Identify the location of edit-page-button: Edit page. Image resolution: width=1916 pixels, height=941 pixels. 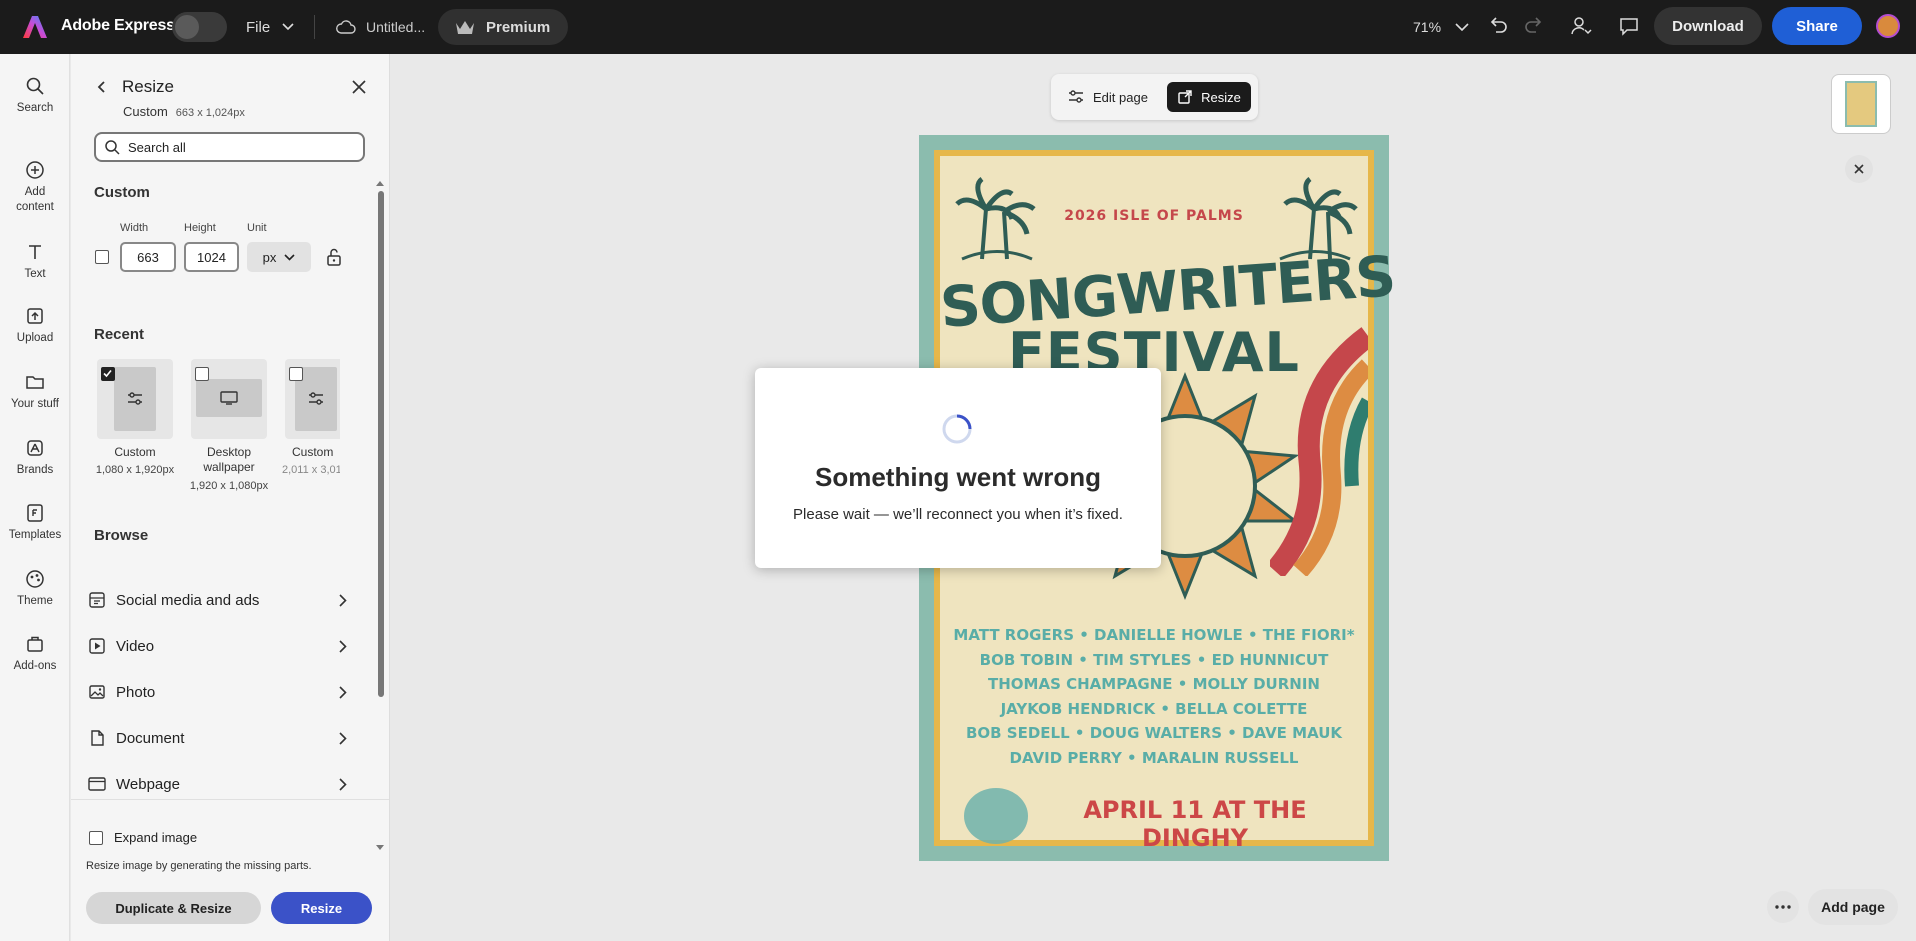
(1107, 97).